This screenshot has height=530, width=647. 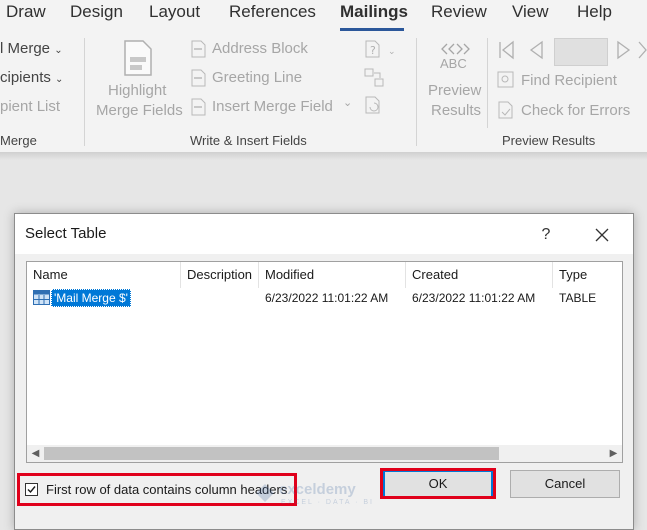 What do you see at coordinates (332, 275) in the screenshot?
I see `column-header-modified: Modified` at bounding box center [332, 275].